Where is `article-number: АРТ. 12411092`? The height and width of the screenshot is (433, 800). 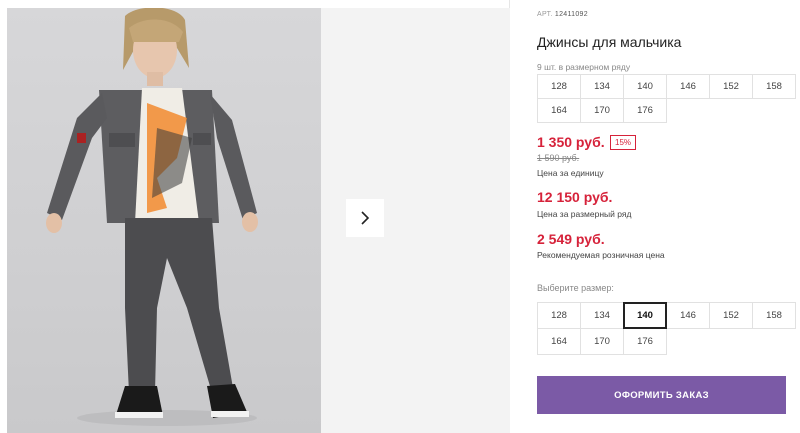 article-number: АРТ. 12411092 is located at coordinates (562, 14).